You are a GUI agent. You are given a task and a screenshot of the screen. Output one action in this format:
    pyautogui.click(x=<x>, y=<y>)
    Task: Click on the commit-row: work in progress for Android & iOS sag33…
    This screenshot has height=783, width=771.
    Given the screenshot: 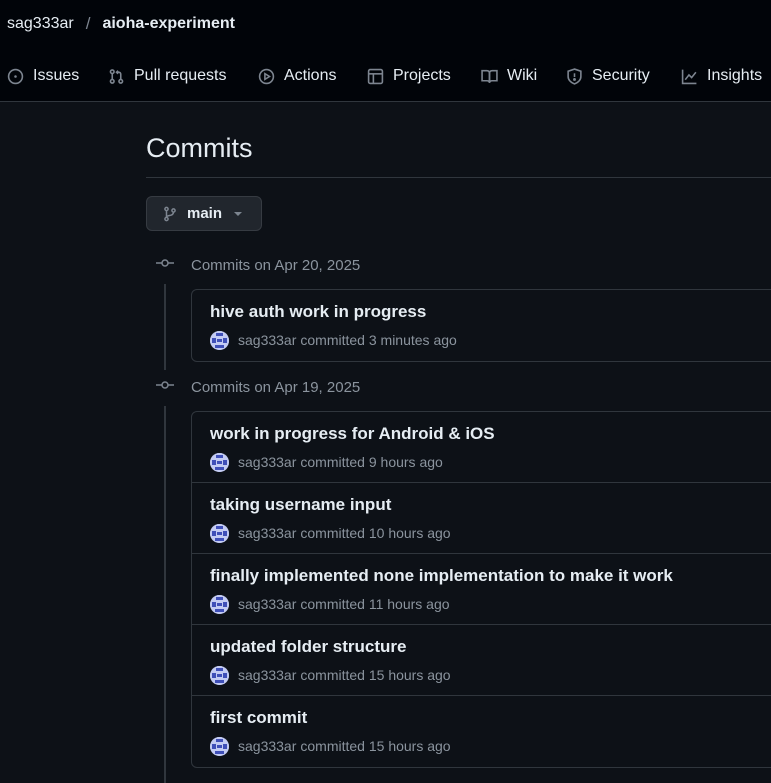 What is the action you would take?
    pyautogui.click(x=481, y=447)
    